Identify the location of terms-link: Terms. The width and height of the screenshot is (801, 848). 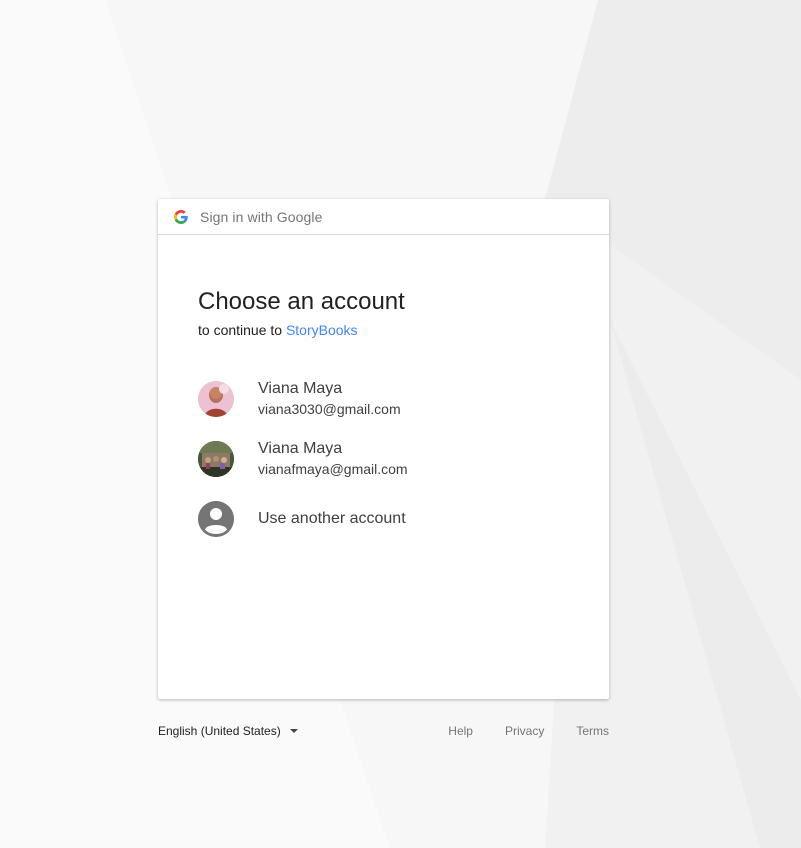
(592, 731).